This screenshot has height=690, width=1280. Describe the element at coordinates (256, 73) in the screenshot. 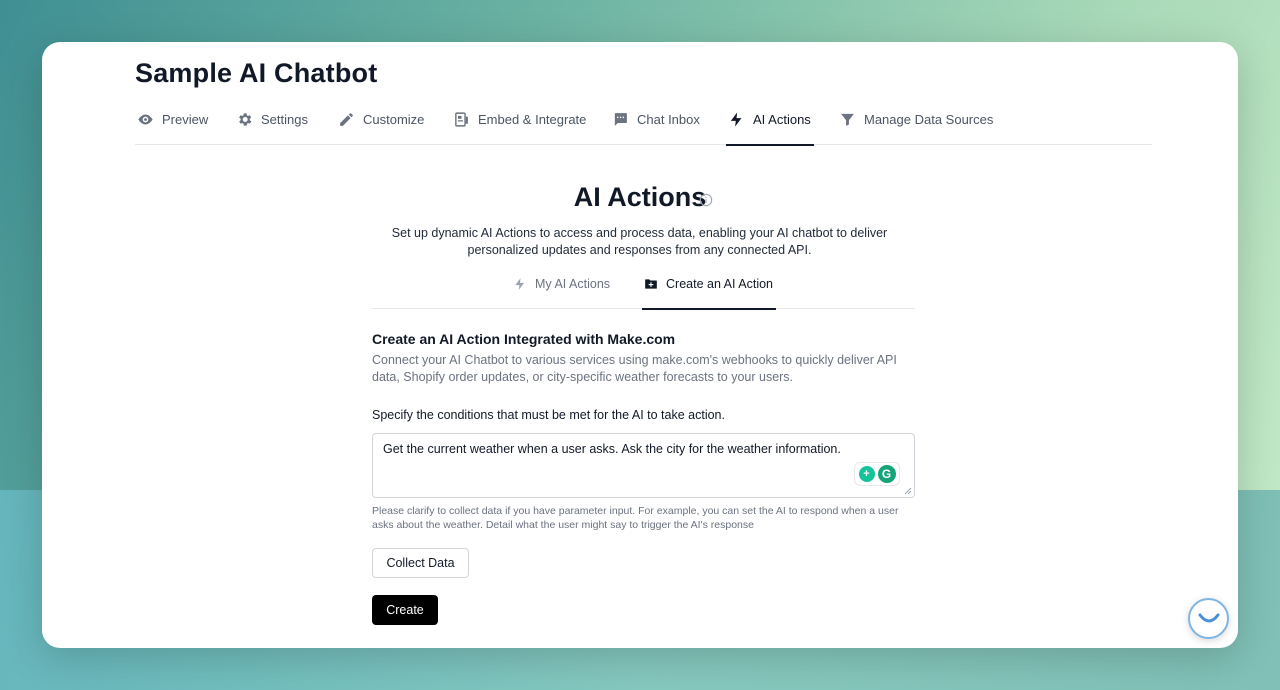

I see `page-title: Sample AI Chatbot` at that location.